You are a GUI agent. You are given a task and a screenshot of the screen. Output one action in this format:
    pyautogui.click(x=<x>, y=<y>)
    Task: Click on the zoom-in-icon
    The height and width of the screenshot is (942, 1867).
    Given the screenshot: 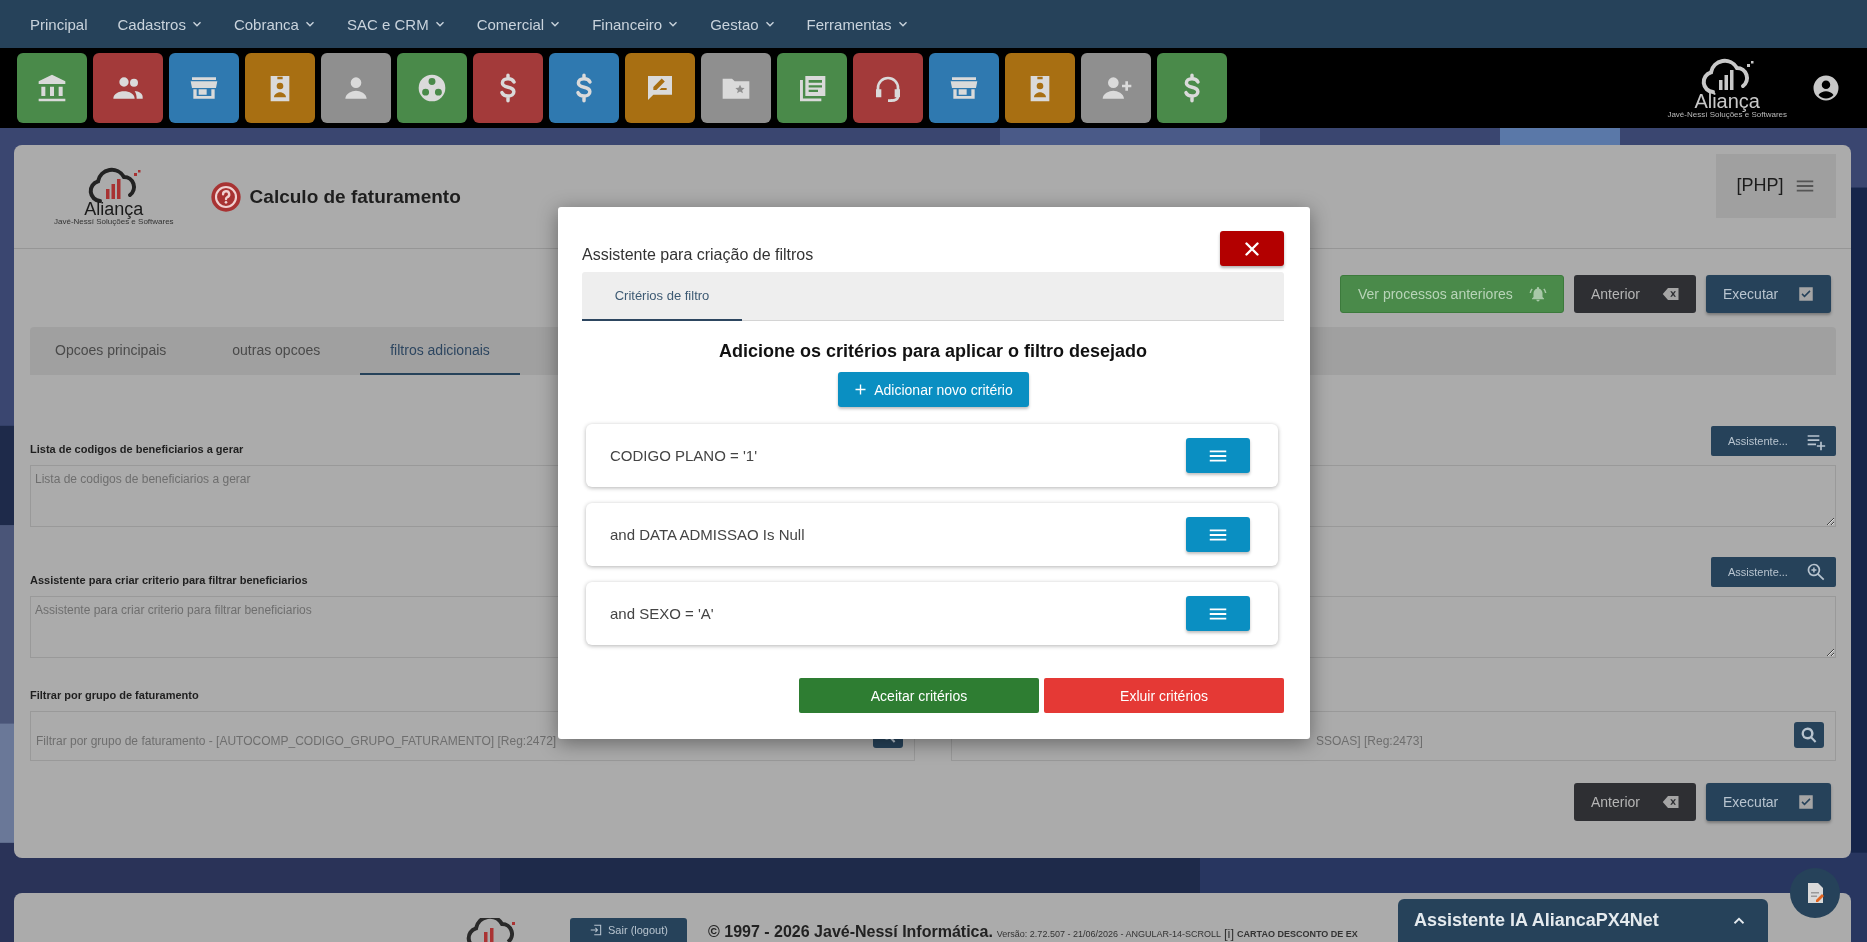 What is the action you would take?
    pyautogui.click(x=1816, y=572)
    